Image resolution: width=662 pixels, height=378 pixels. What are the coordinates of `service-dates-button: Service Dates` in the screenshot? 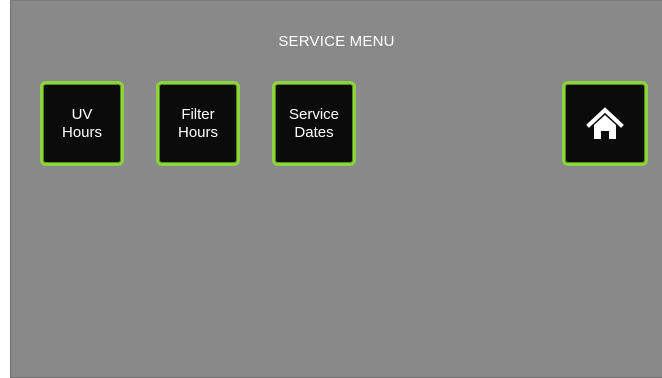 It's located at (314, 123).